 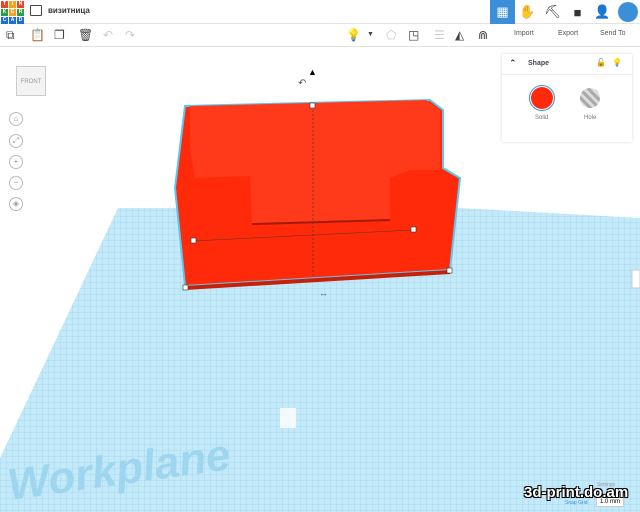 I want to click on solid-button, so click(x=542, y=98).